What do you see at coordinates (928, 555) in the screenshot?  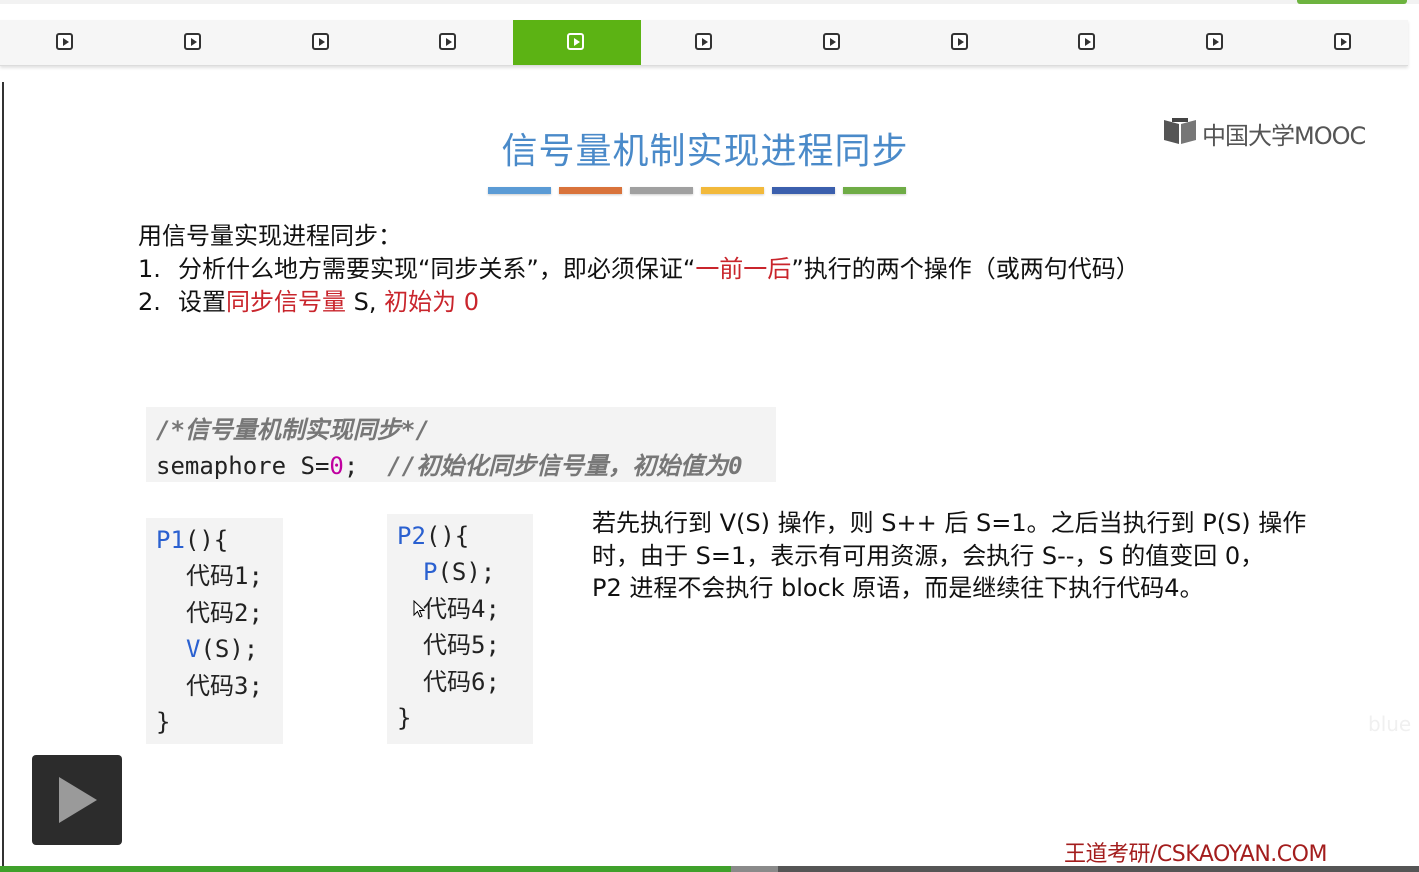 I see `explanation-line-2: 时，由于 S=1，表示有可用资源，会执行 S--，S 的值变回 0，` at bounding box center [928, 555].